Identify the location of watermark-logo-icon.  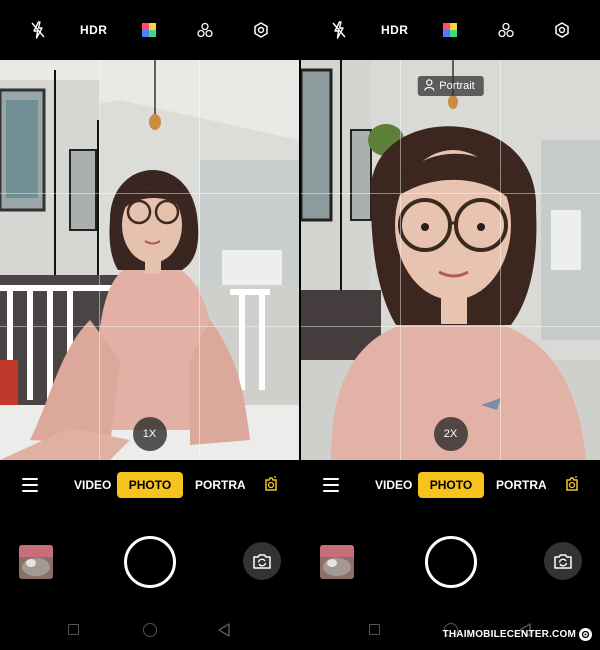
(585, 634).